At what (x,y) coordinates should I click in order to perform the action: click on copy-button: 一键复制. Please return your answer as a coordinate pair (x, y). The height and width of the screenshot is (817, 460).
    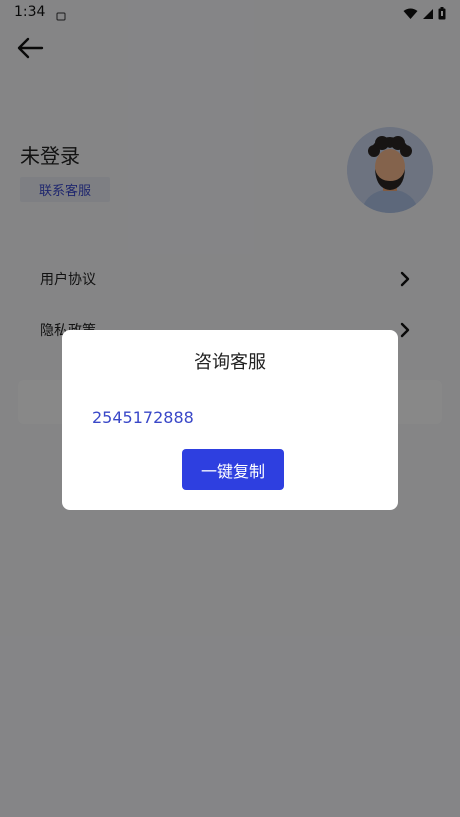
    Looking at the image, I should click on (233, 469).